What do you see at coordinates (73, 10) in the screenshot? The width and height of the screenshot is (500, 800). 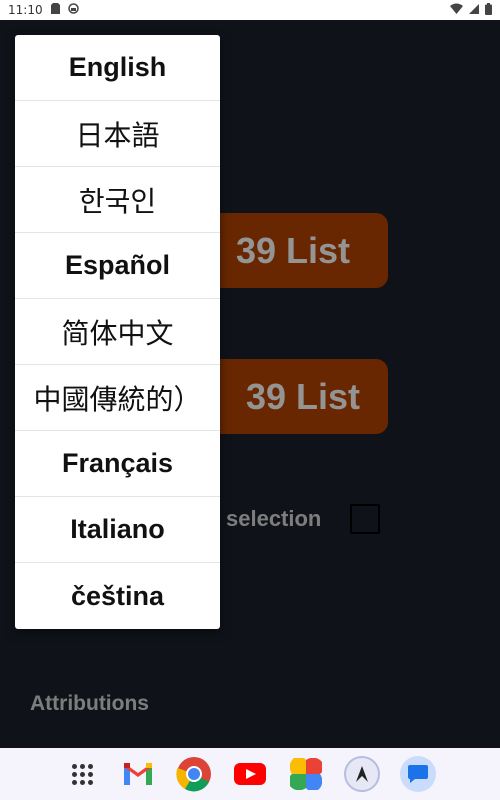 I see `sync-status-icon` at bounding box center [73, 10].